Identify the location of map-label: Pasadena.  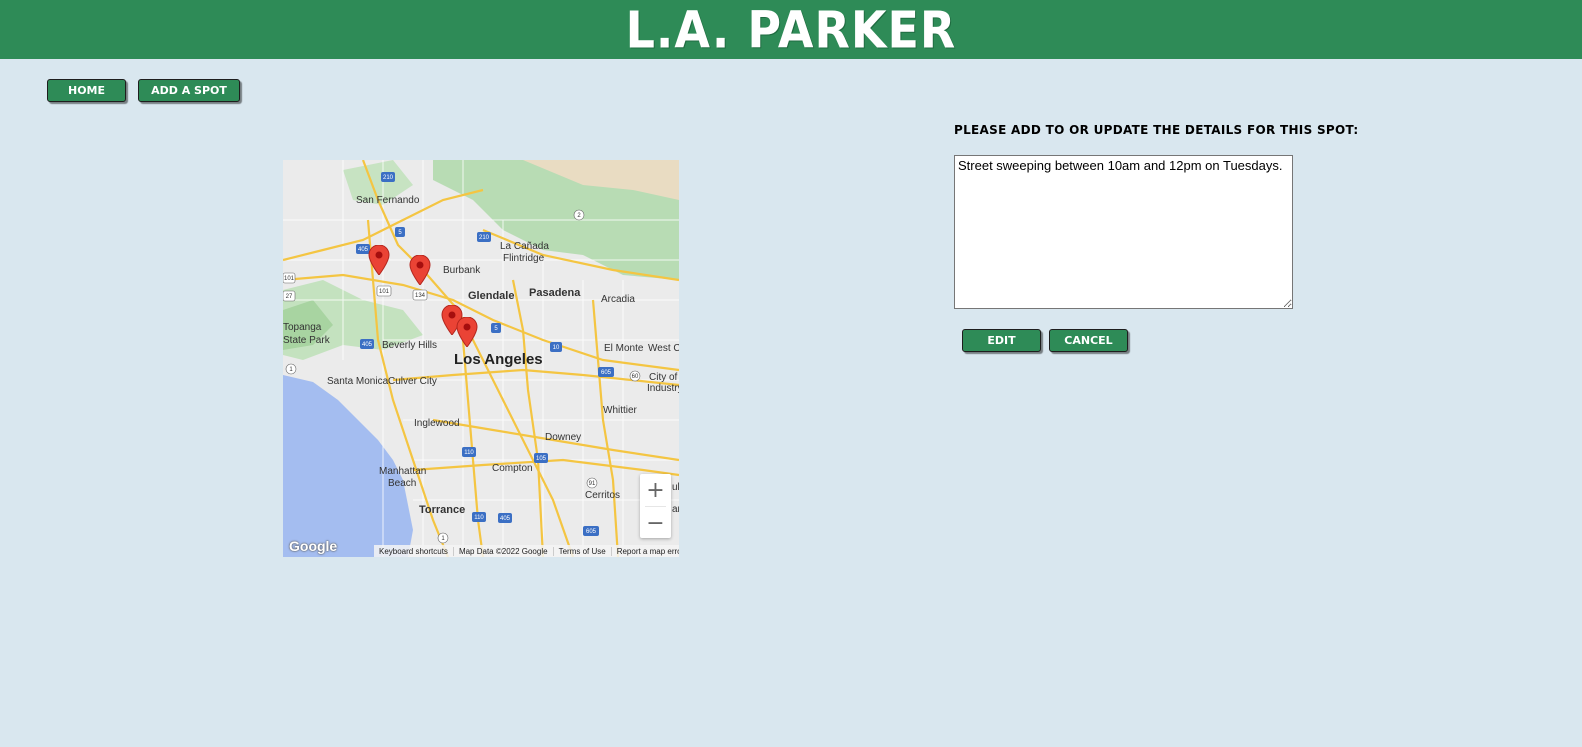
(555, 293).